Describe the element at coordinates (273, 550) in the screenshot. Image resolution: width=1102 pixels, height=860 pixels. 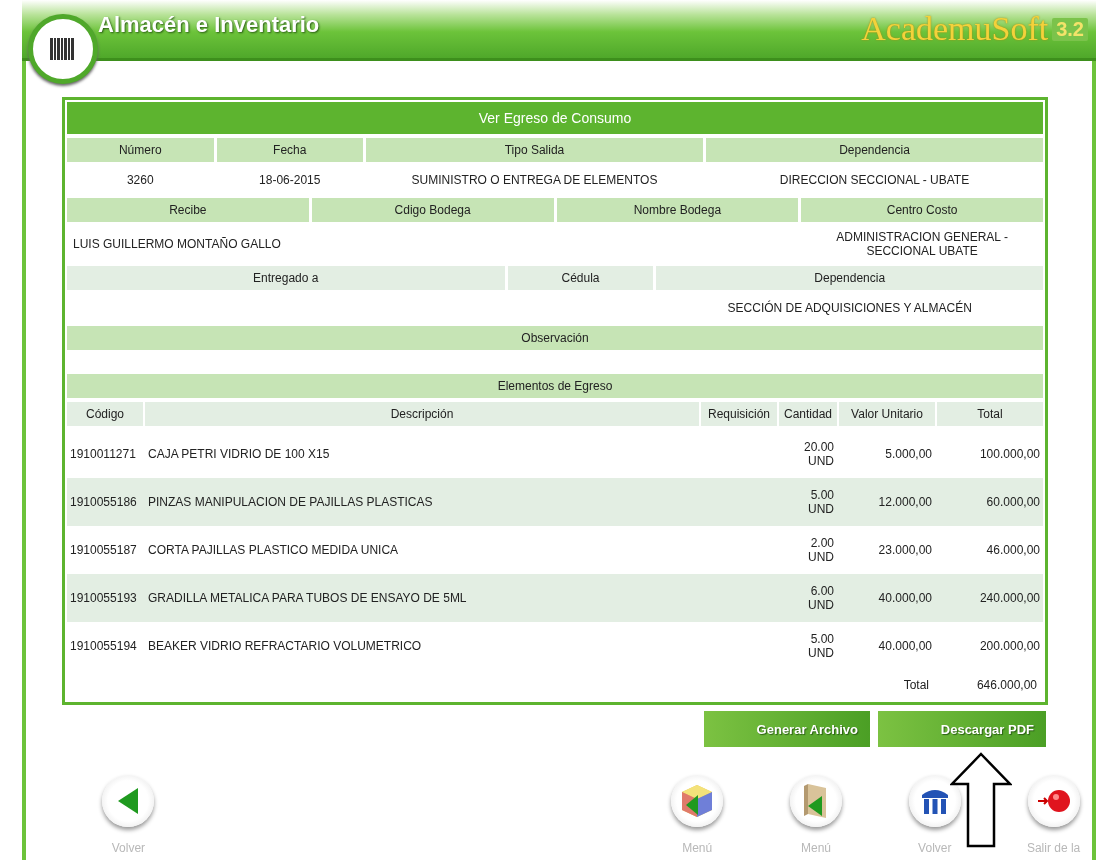
I see `table-cell-text: CORTA PAJILLAS PLASTICO MEDIDA UNICA` at that location.